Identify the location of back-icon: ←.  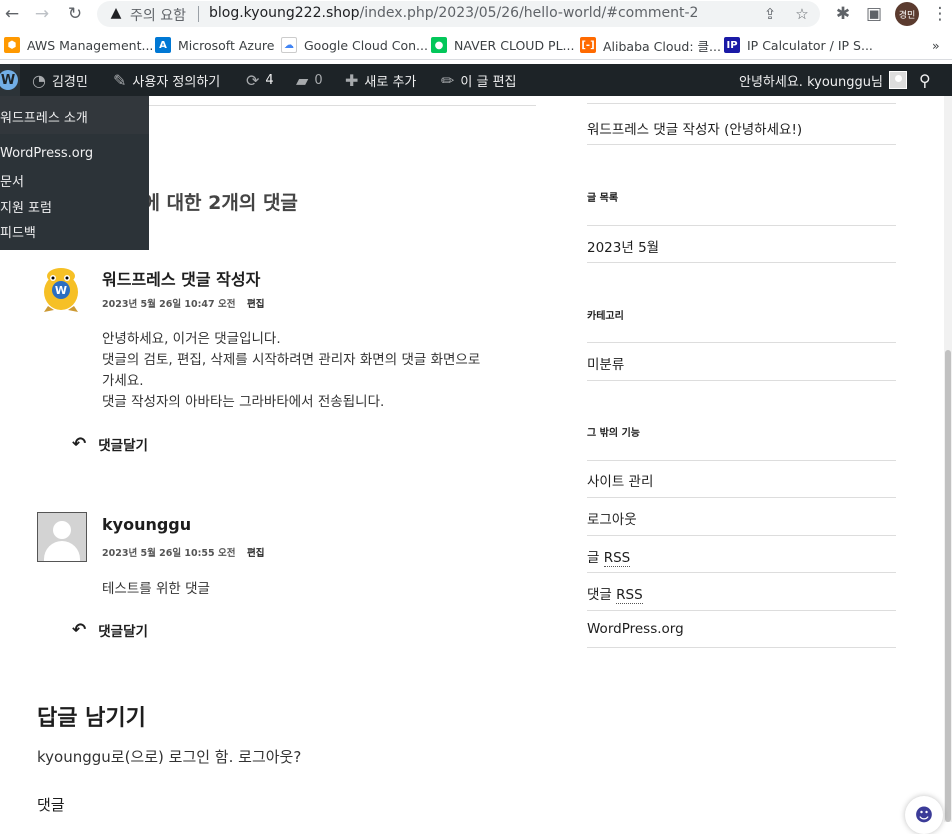
(12, 14).